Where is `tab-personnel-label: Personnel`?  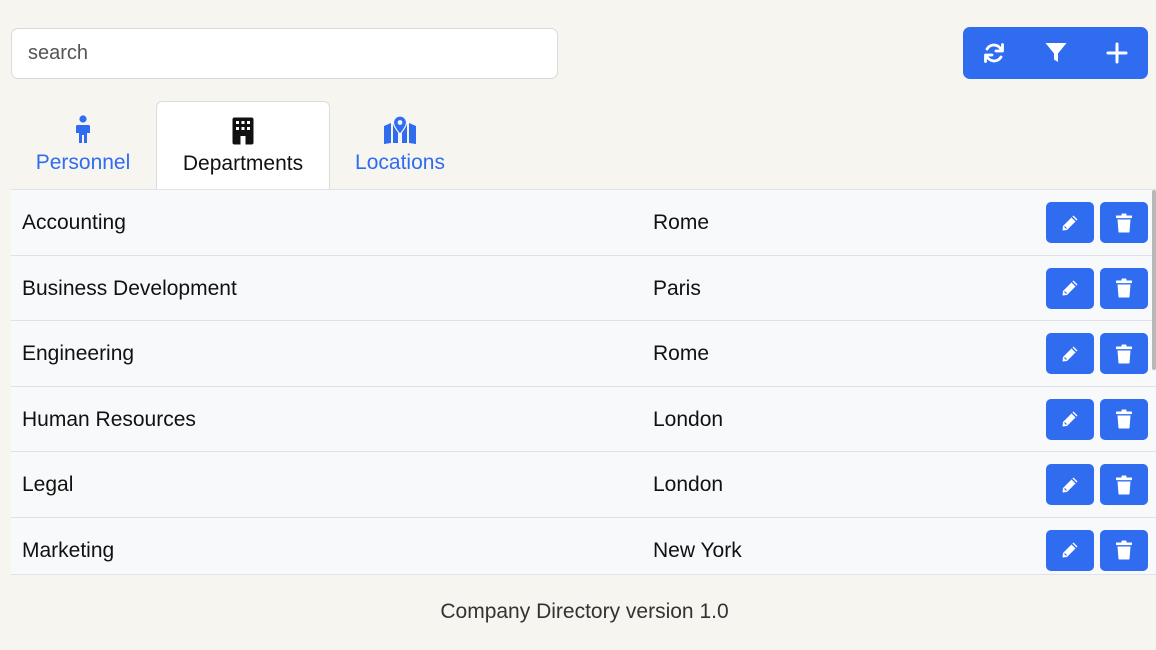 tab-personnel-label: Personnel is located at coordinates (83, 162).